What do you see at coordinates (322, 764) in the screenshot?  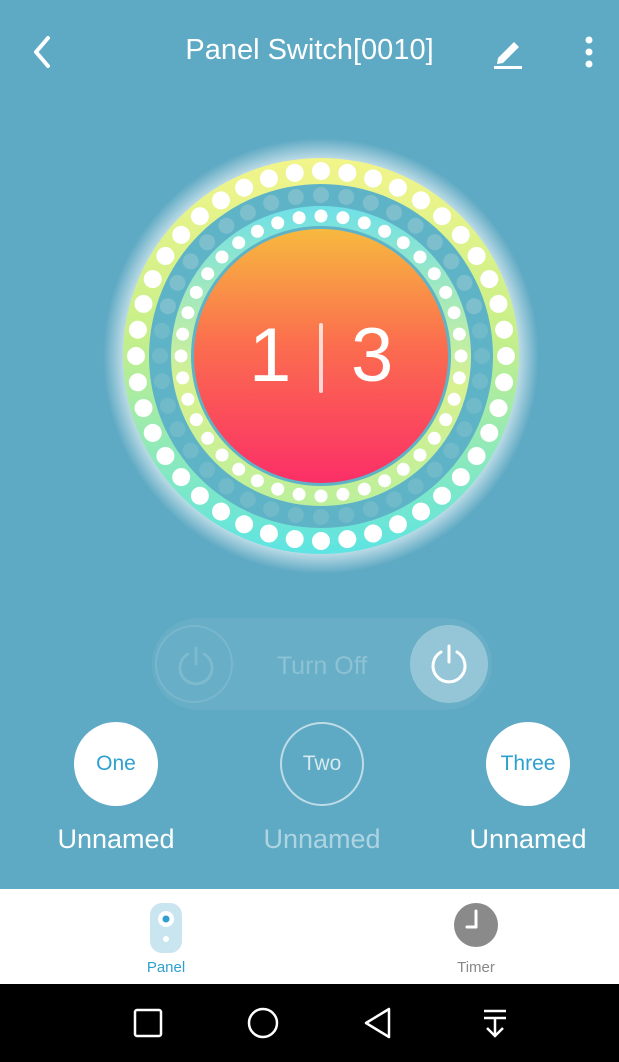 I see `switch-two-button: Two` at bounding box center [322, 764].